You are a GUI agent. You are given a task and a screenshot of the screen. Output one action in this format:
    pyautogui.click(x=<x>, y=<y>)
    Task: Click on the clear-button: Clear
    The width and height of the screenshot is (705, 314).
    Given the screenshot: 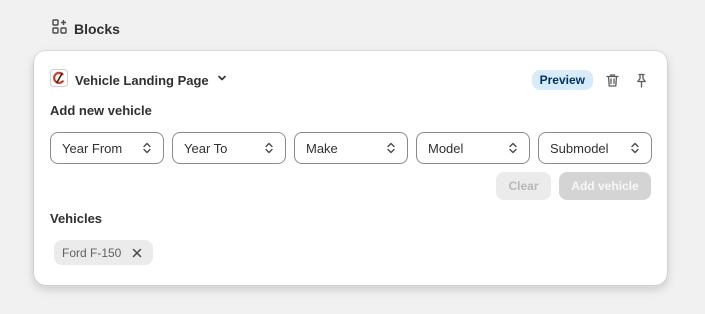 What is the action you would take?
    pyautogui.click(x=523, y=186)
    